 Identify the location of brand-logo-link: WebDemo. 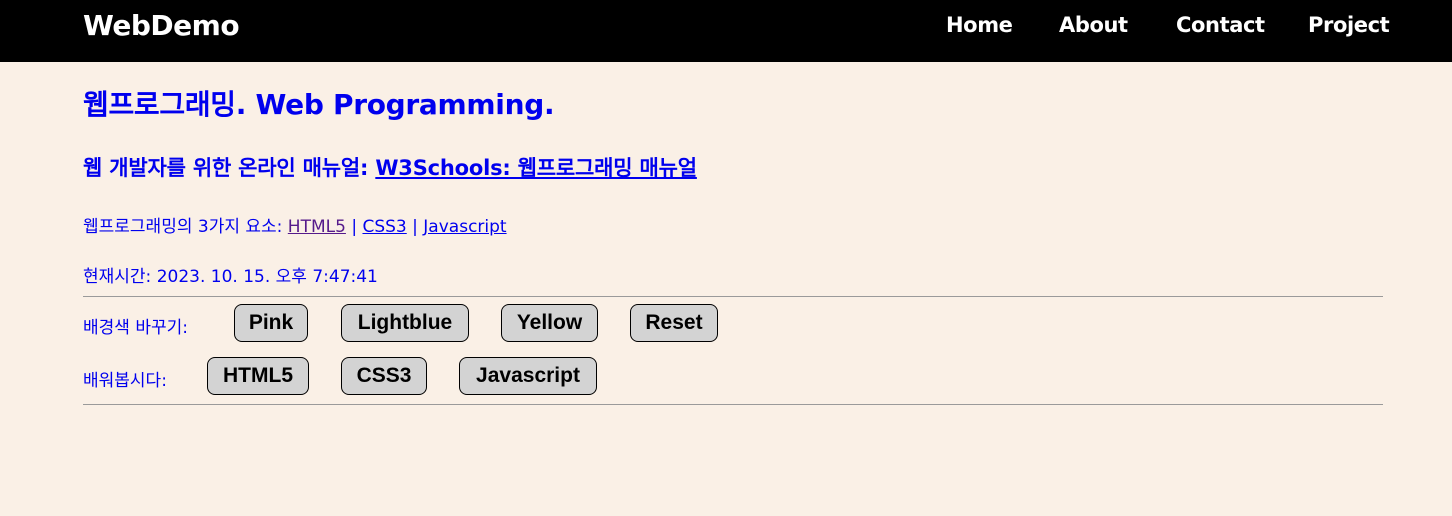
(161, 25).